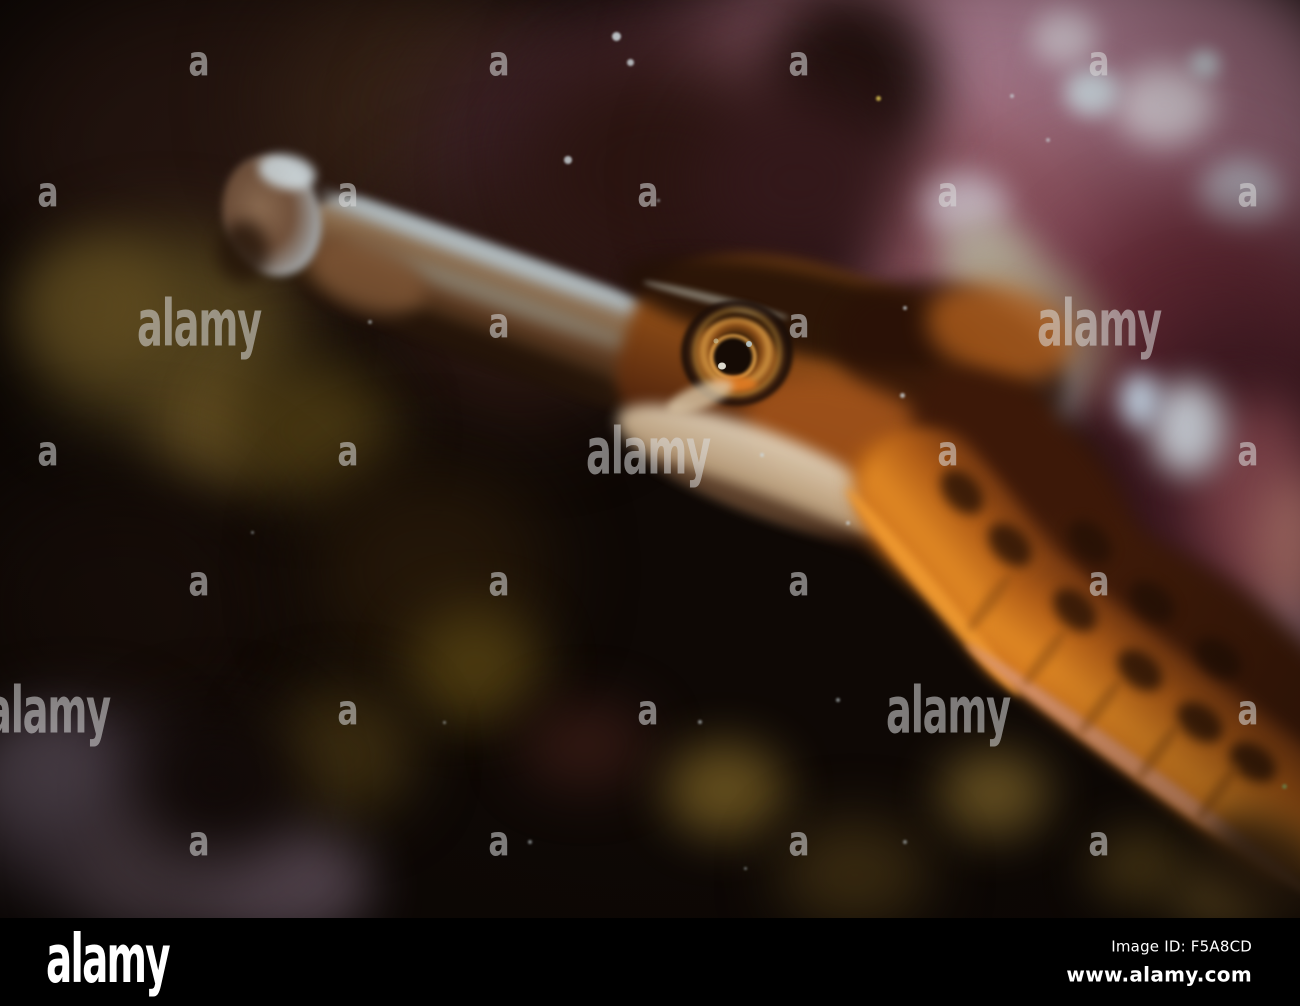  Describe the element at coordinates (243, 252) in the screenshot. I see `fish-snout-tip-shadow` at that location.